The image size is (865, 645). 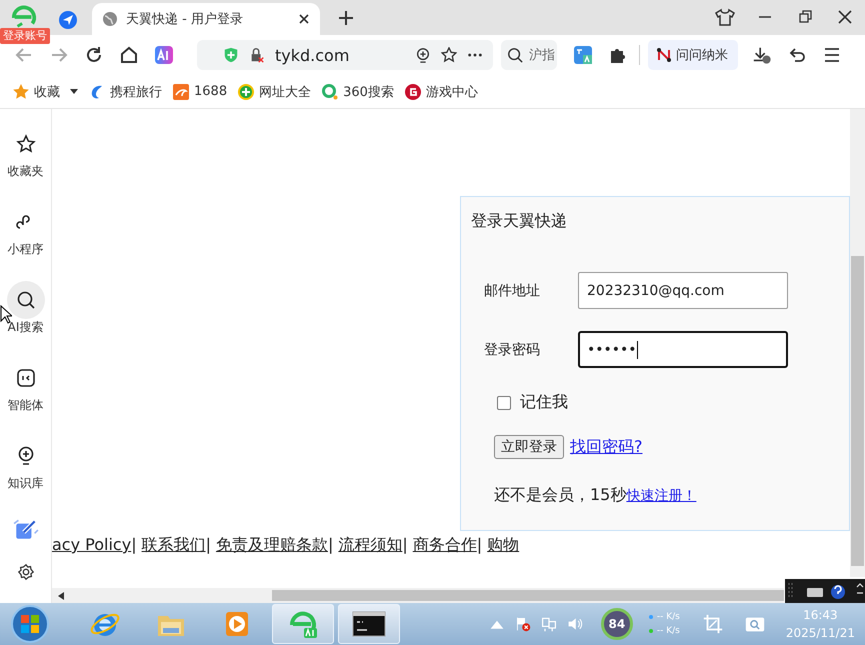 I want to click on login-account-badge: 登录账号, so click(x=25, y=36).